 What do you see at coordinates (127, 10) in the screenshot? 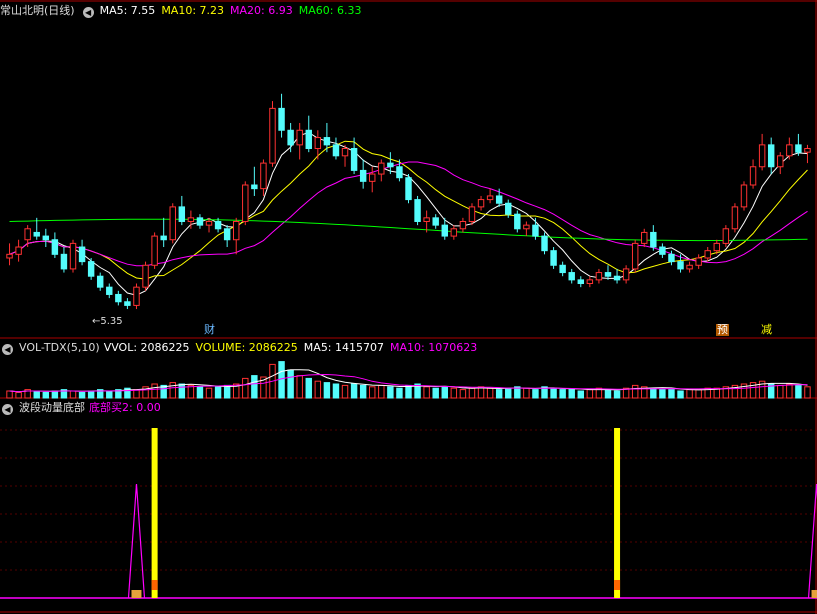
I see `ma-label-0: MA5: 7.55` at bounding box center [127, 10].